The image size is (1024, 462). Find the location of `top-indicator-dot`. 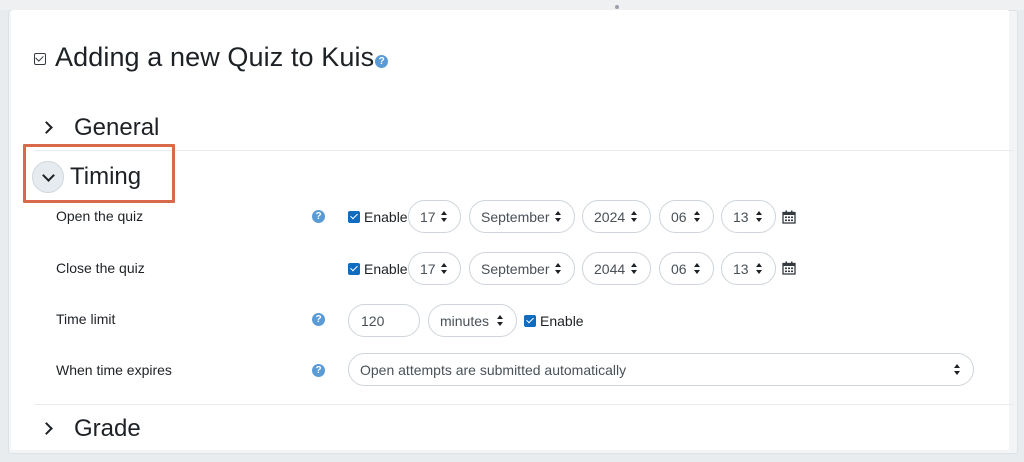

top-indicator-dot is located at coordinates (617, 7).